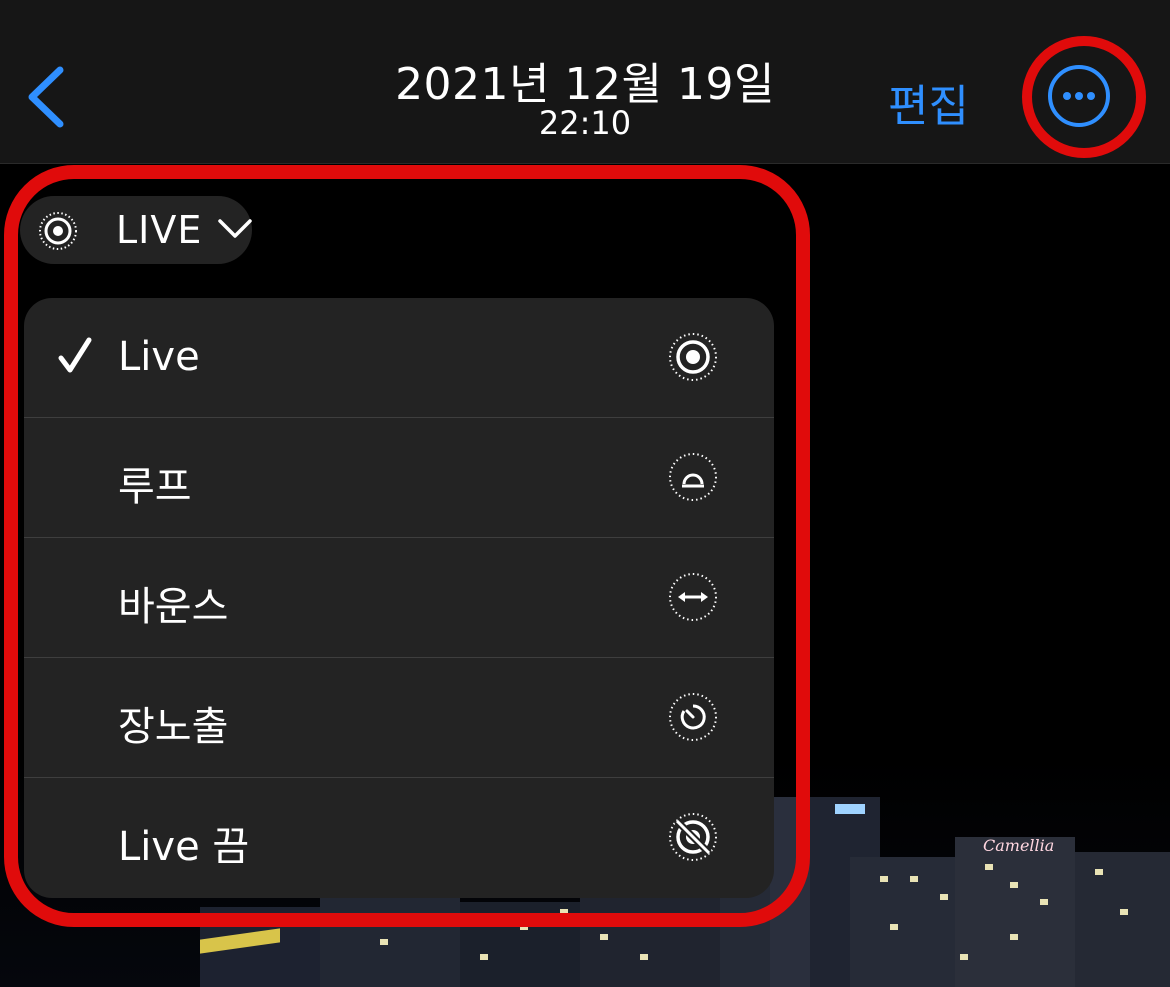  What do you see at coordinates (1019, 845) in the screenshot?
I see `camellia-sign: Camellia` at bounding box center [1019, 845].